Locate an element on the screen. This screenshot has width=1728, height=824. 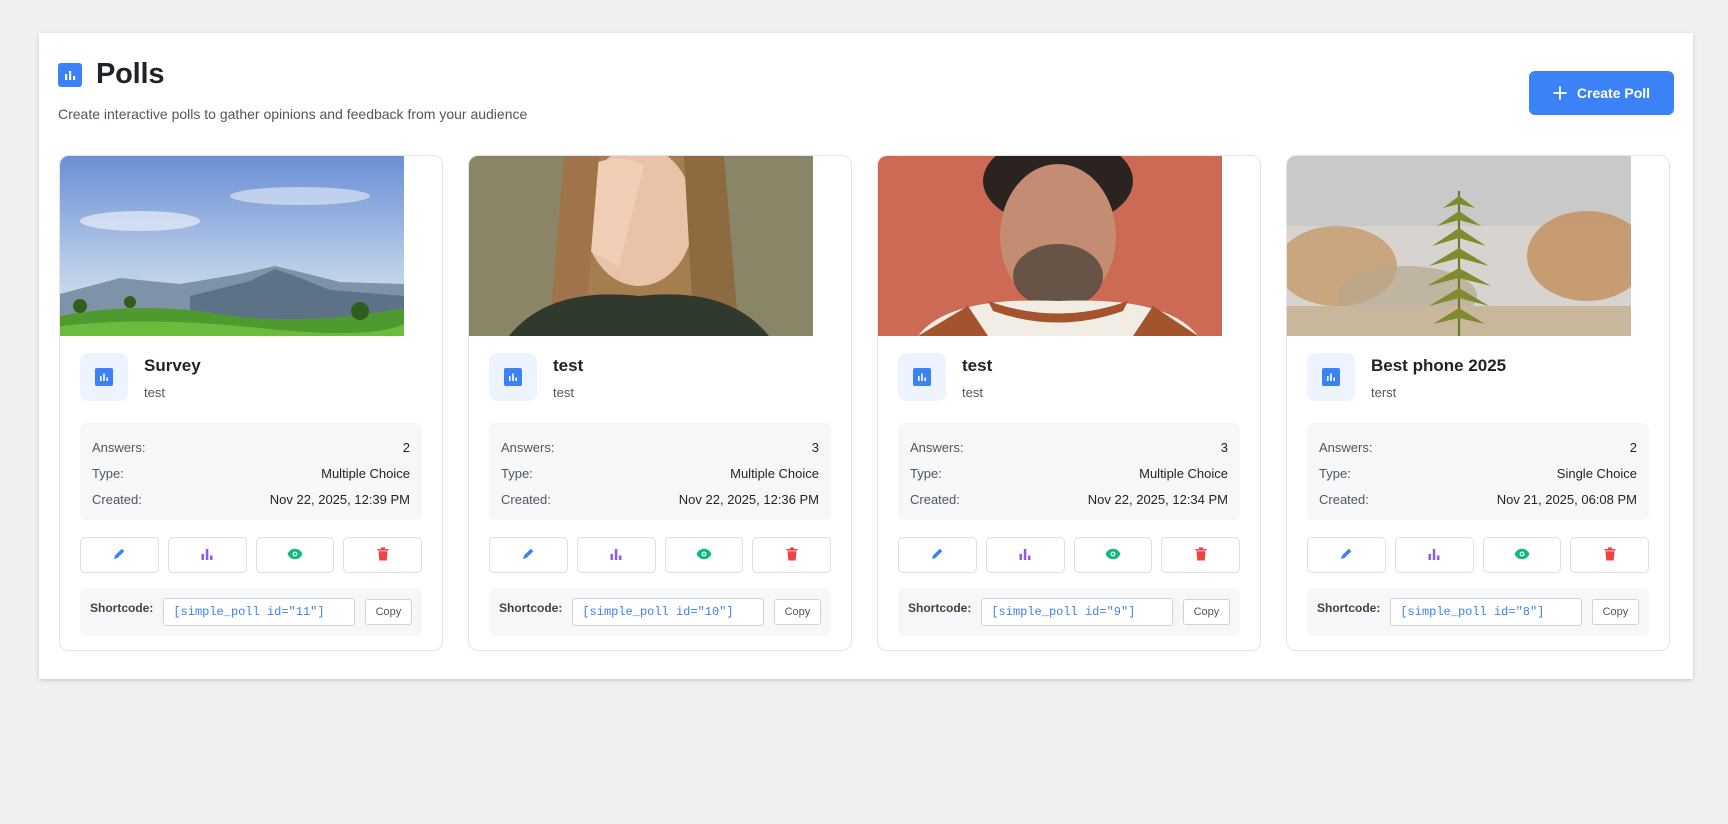
created-value: Nov 22, 2025, 12:39 PM is located at coordinates (339, 499).